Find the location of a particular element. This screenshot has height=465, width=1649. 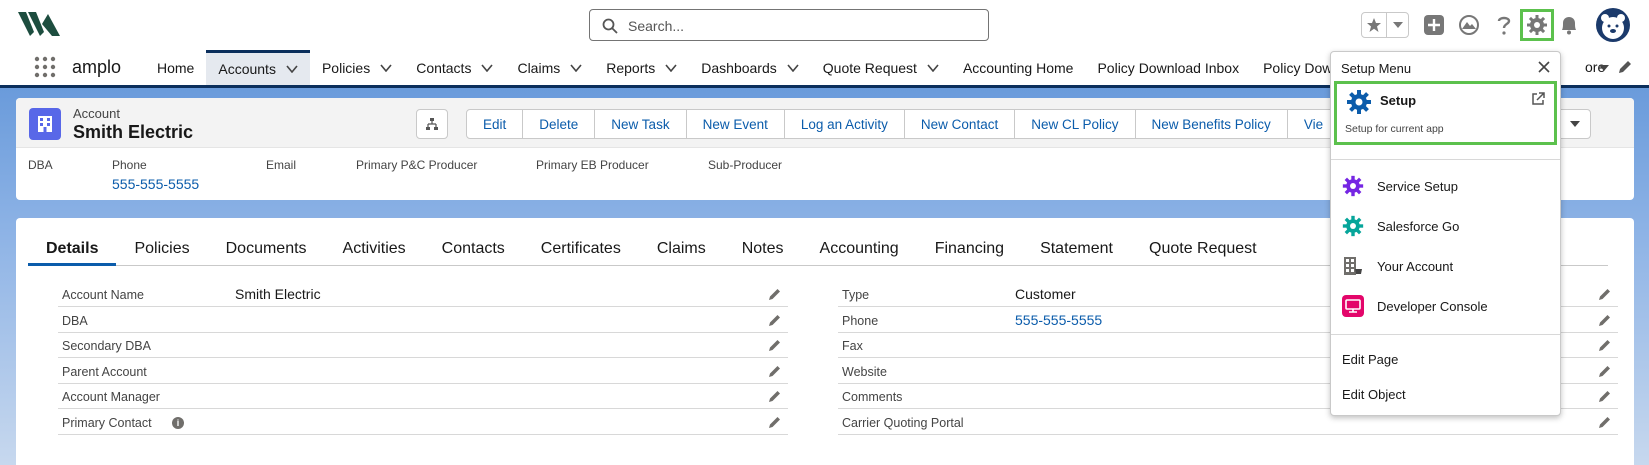

action-new-event-button: New Event is located at coordinates (735, 124).